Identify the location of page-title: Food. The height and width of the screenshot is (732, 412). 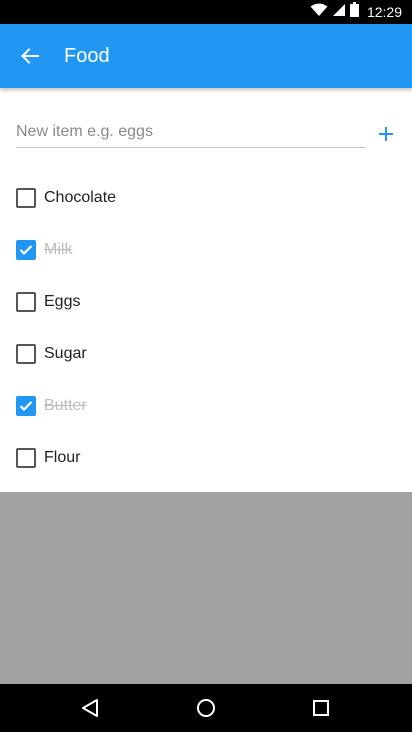
(87, 56).